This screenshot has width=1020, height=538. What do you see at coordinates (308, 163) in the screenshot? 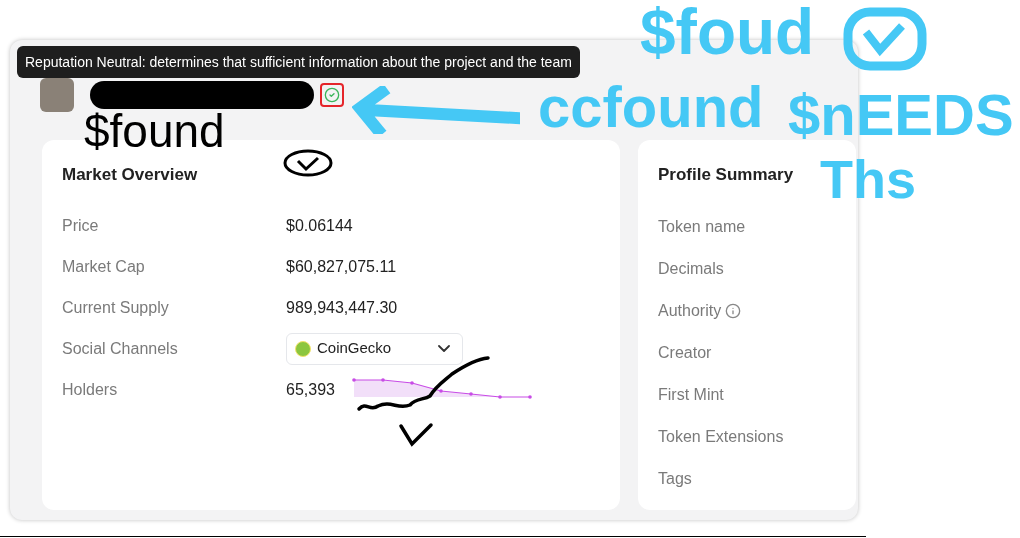
I see `checkmark-circle-drawing` at bounding box center [308, 163].